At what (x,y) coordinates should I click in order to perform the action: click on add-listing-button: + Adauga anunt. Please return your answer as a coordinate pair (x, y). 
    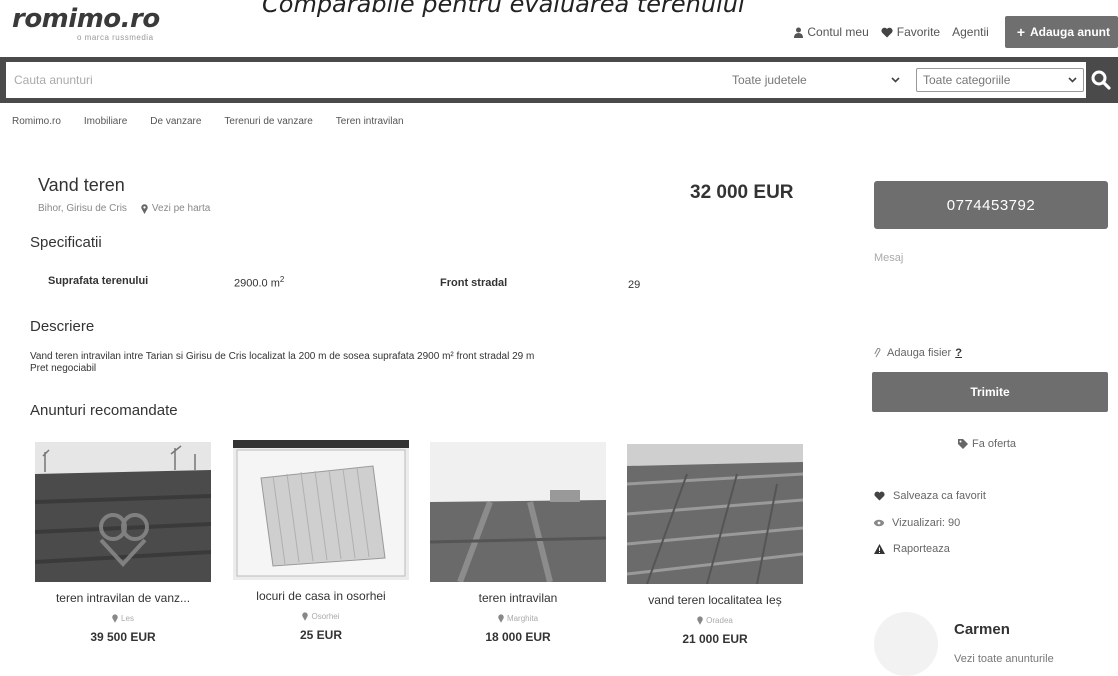
    Looking at the image, I should click on (1061, 32).